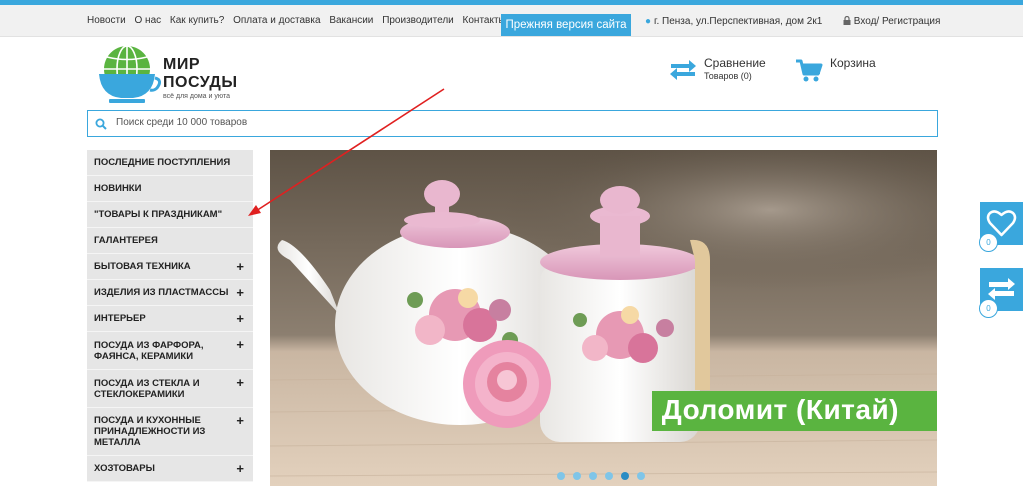  I want to click on map-pin-icon: ●, so click(648, 21).